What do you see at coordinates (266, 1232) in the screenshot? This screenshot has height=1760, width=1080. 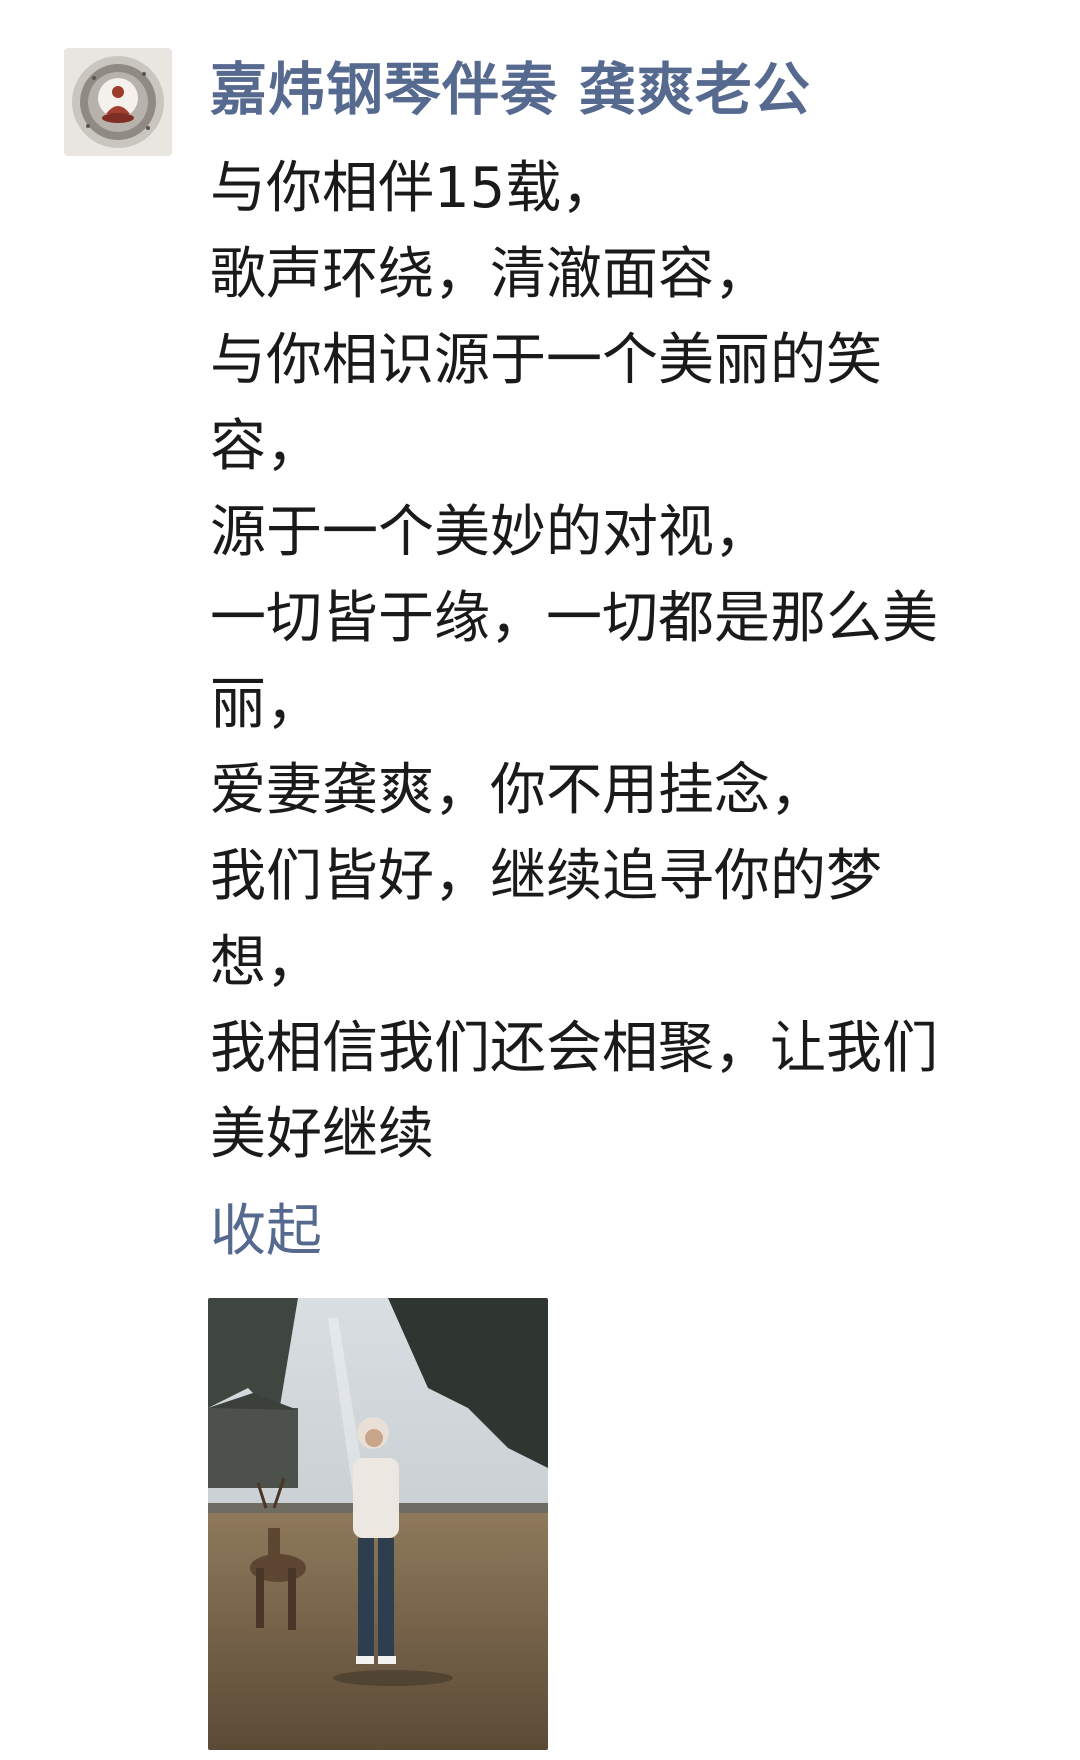 I see `collapse-link: 收起` at bounding box center [266, 1232].